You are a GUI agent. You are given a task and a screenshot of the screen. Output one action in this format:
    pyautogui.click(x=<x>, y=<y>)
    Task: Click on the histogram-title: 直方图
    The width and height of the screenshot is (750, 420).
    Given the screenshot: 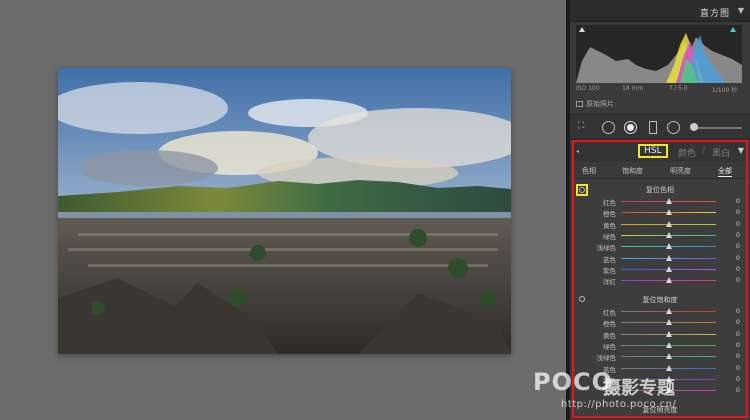 What is the action you would take?
    pyautogui.click(x=714, y=14)
    